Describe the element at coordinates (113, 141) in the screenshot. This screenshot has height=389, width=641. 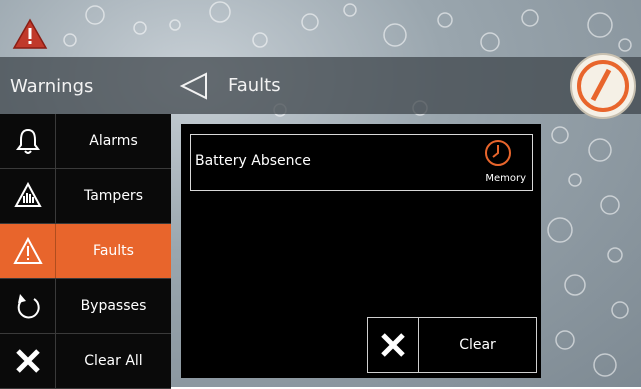
I see `sidebar-item-label: Alarms` at that location.